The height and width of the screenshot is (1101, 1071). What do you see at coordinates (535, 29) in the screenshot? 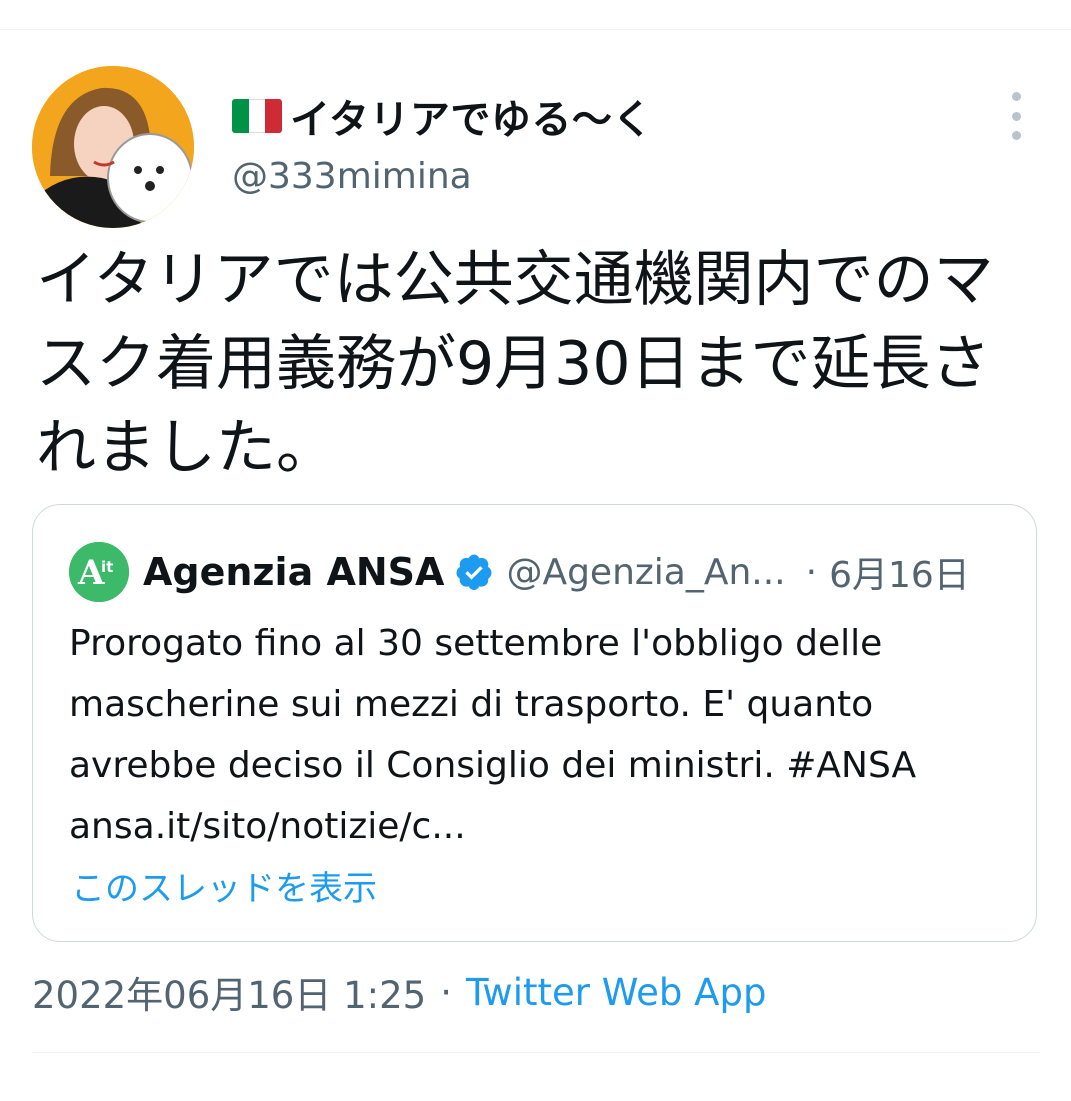
I see `top-divider` at bounding box center [535, 29].